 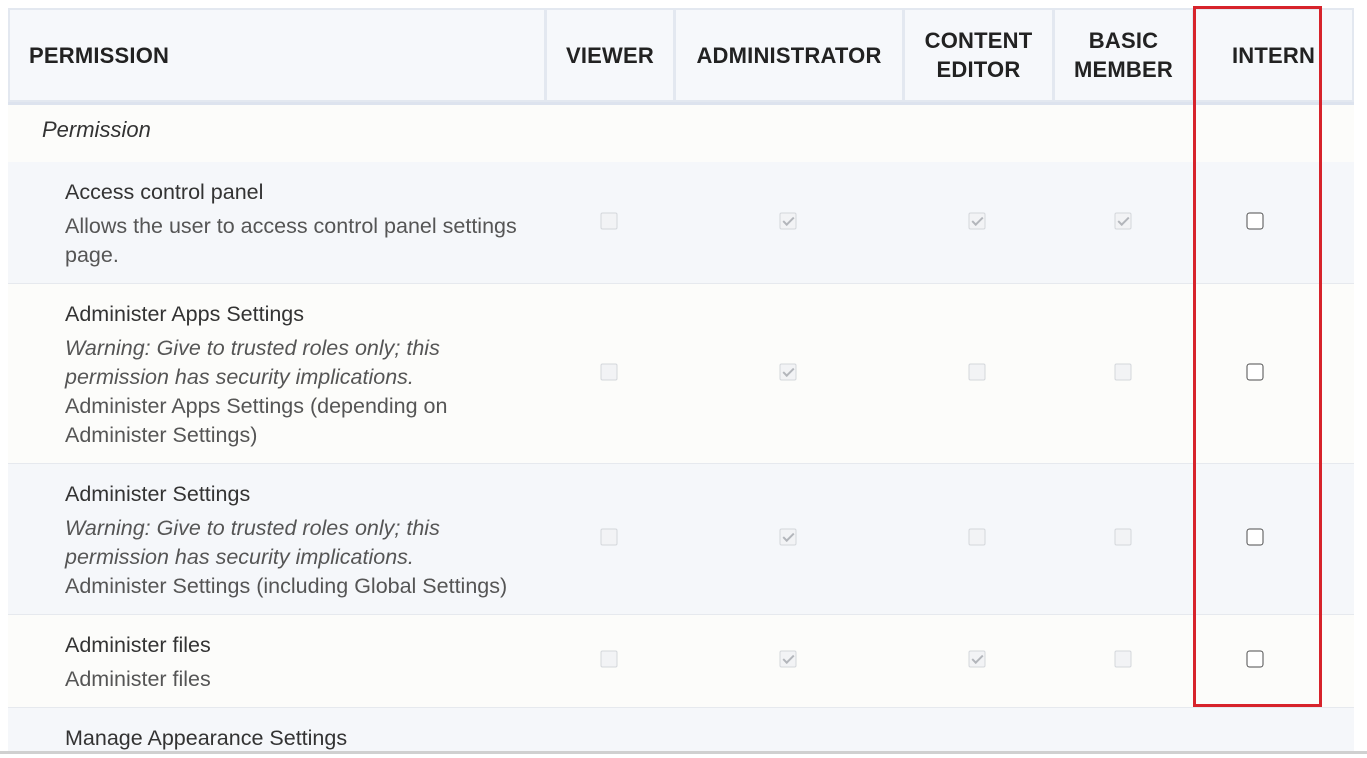 I want to click on column-header-label: ADMINISTRATOR, so click(x=789, y=55).